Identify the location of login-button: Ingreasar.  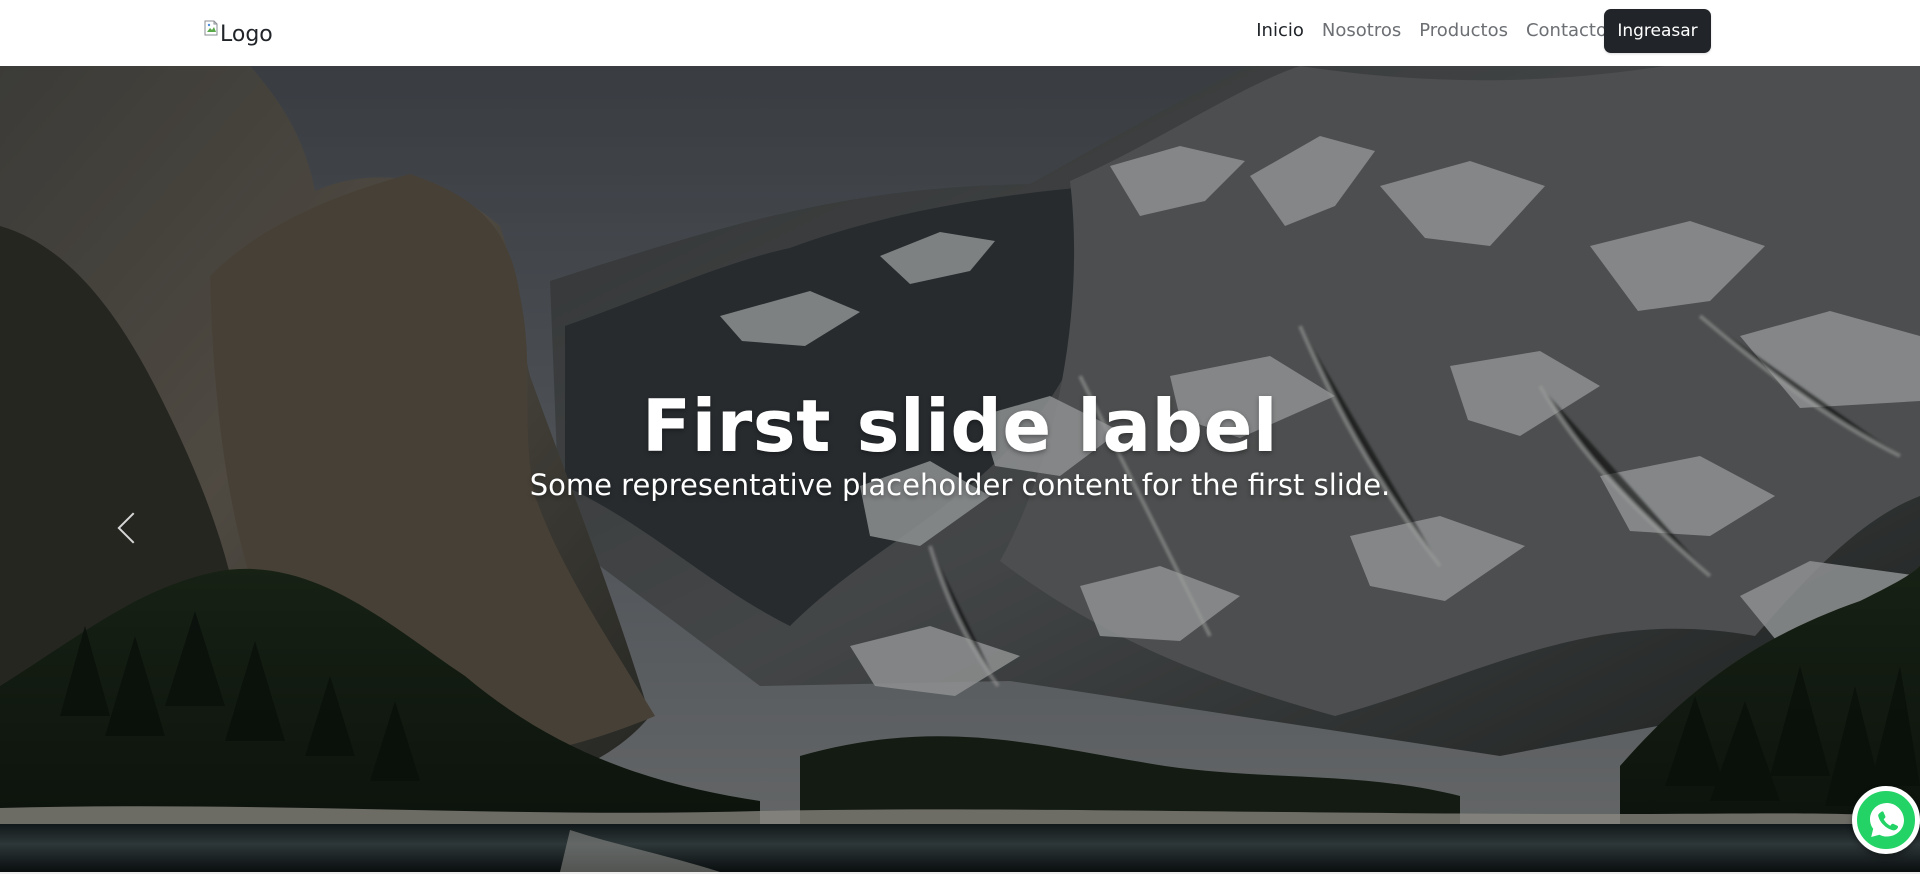
(1657, 31).